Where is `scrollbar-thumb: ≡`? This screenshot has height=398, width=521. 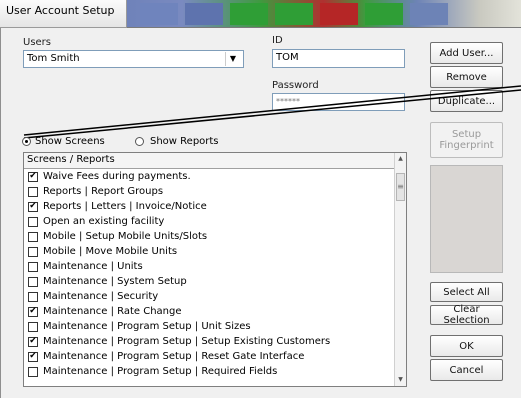 scrollbar-thumb: ≡ is located at coordinates (400, 187).